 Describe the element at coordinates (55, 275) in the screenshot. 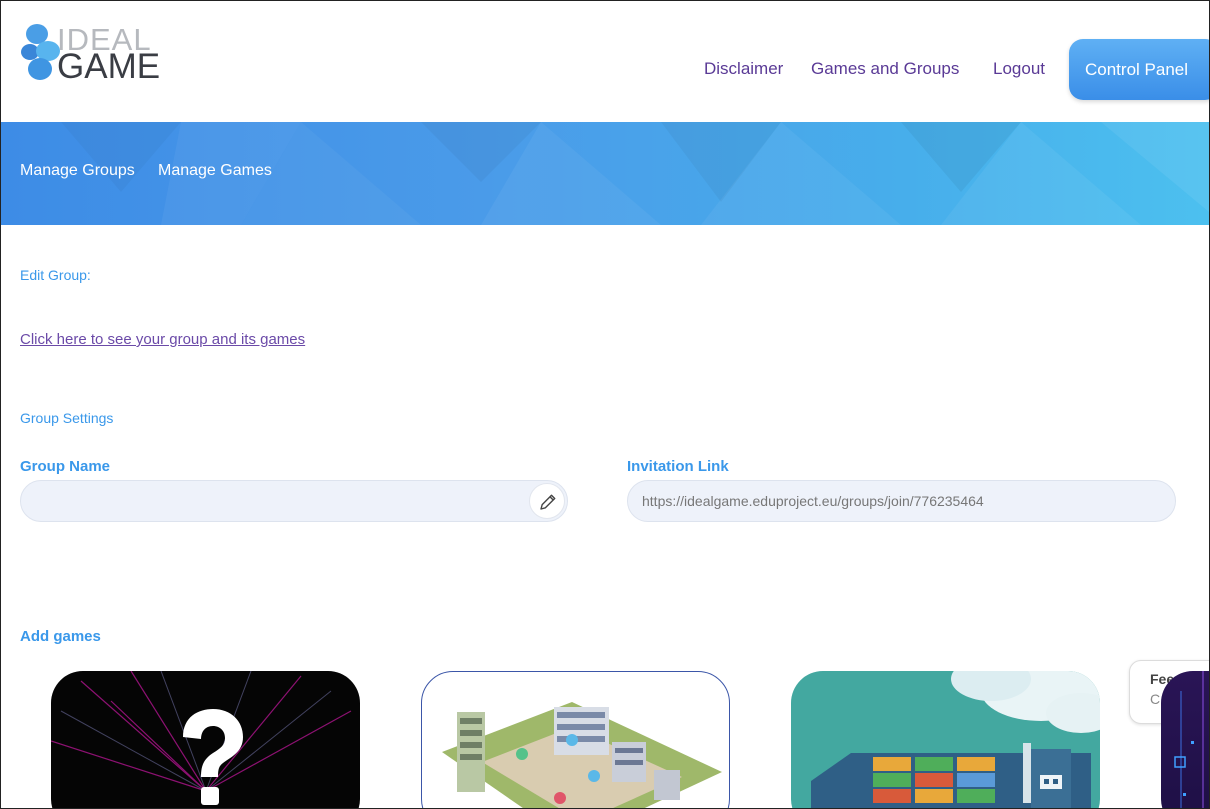

I see `edit-group-heading: Edit Group:` at that location.